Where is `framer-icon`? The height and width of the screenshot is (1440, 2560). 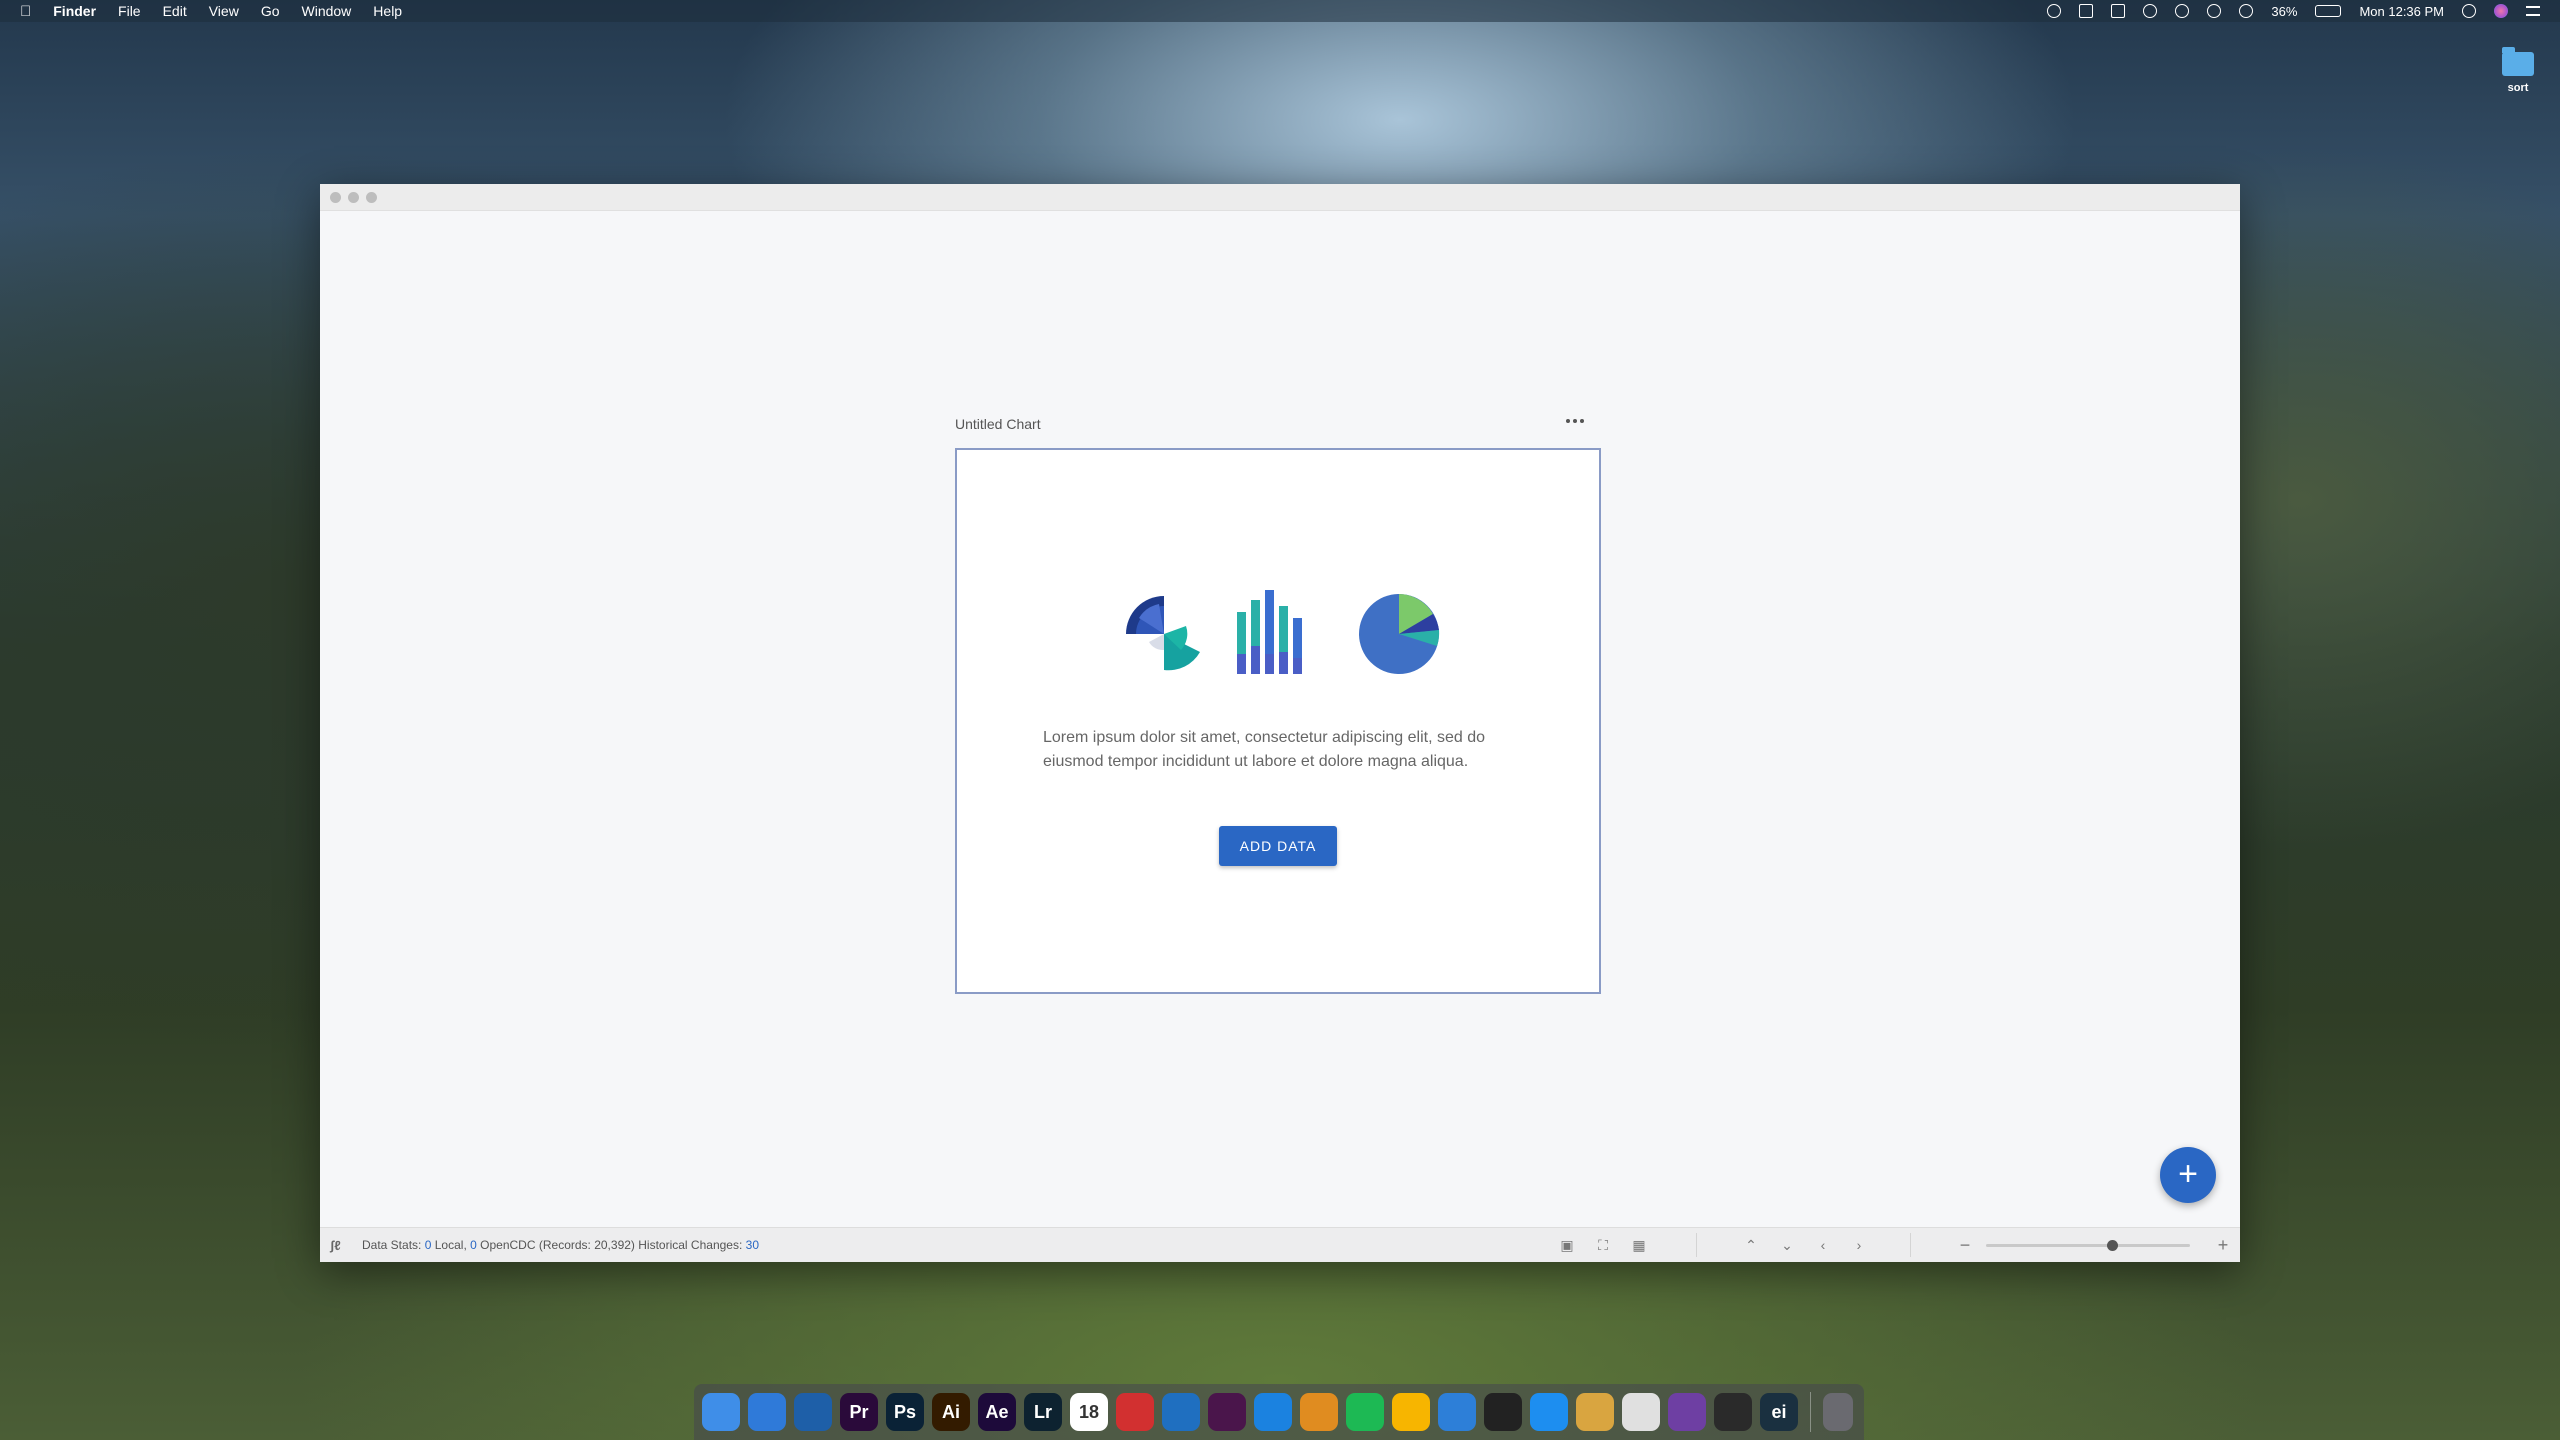
framer-icon is located at coordinates (1549, 1412).